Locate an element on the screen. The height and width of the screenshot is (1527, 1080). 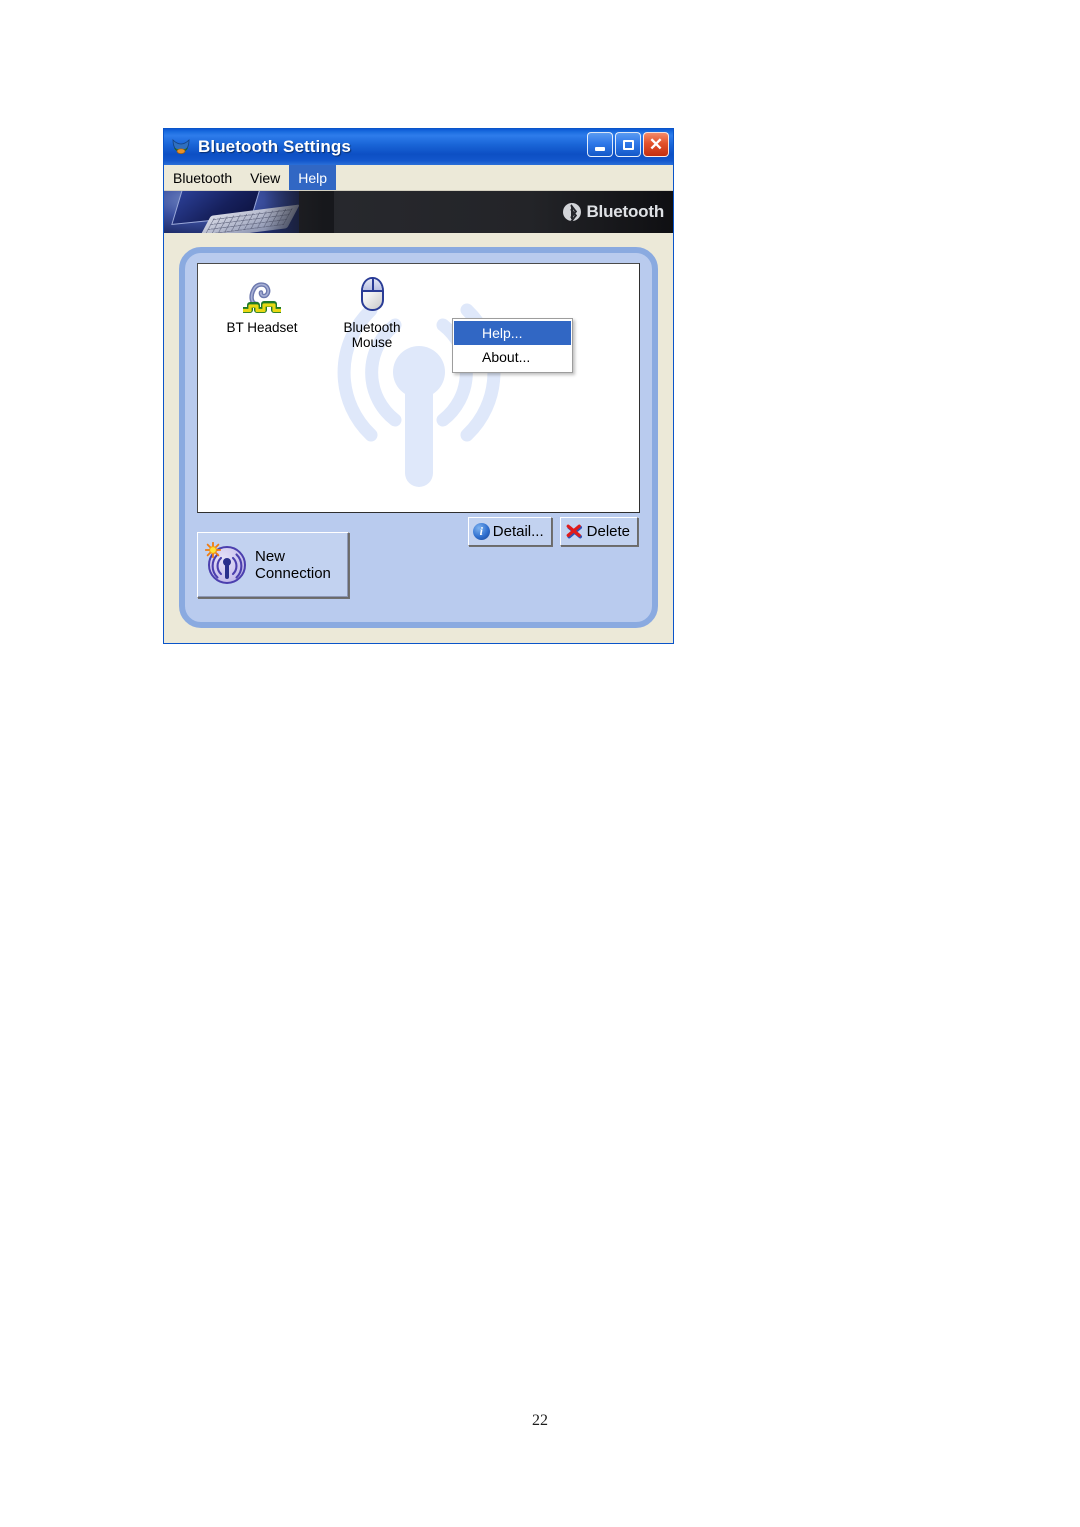
new-connection-button: New Connection is located at coordinates (273, 564).